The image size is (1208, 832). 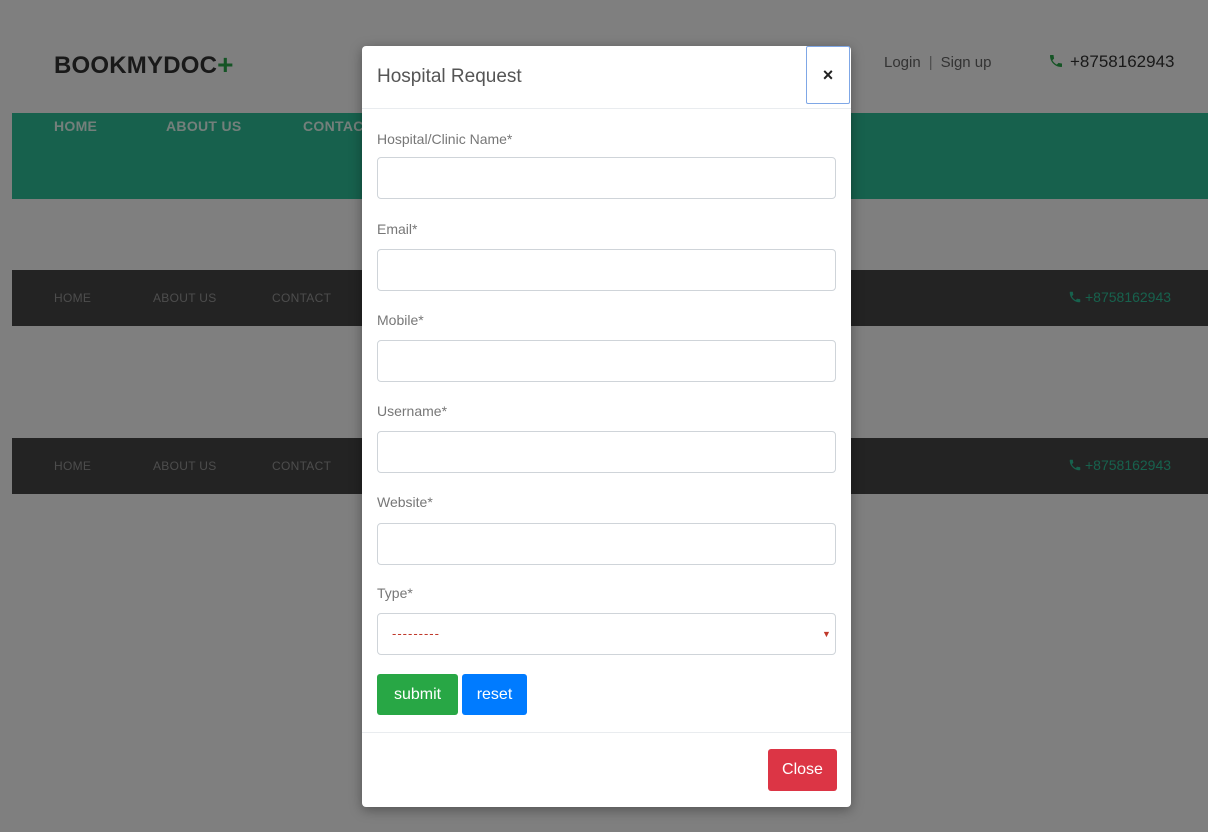 I want to click on modal-header: Hospital Request ×, so click(x=606, y=77).